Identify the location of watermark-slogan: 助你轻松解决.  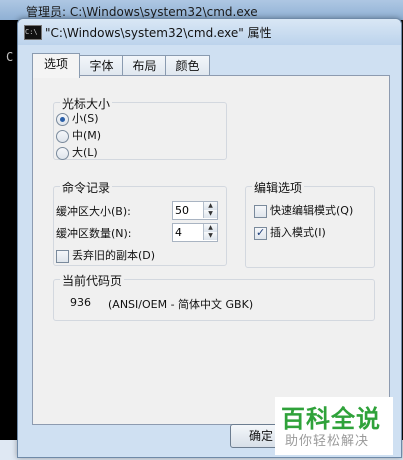
(327, 441).